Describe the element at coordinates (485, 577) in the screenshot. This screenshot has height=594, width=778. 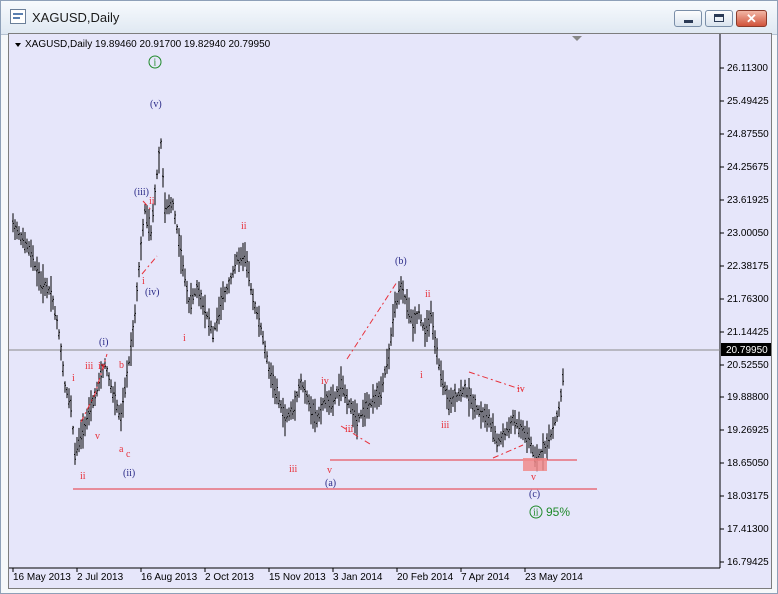
I see `date-tick: 7 Apr 2014` at that location.